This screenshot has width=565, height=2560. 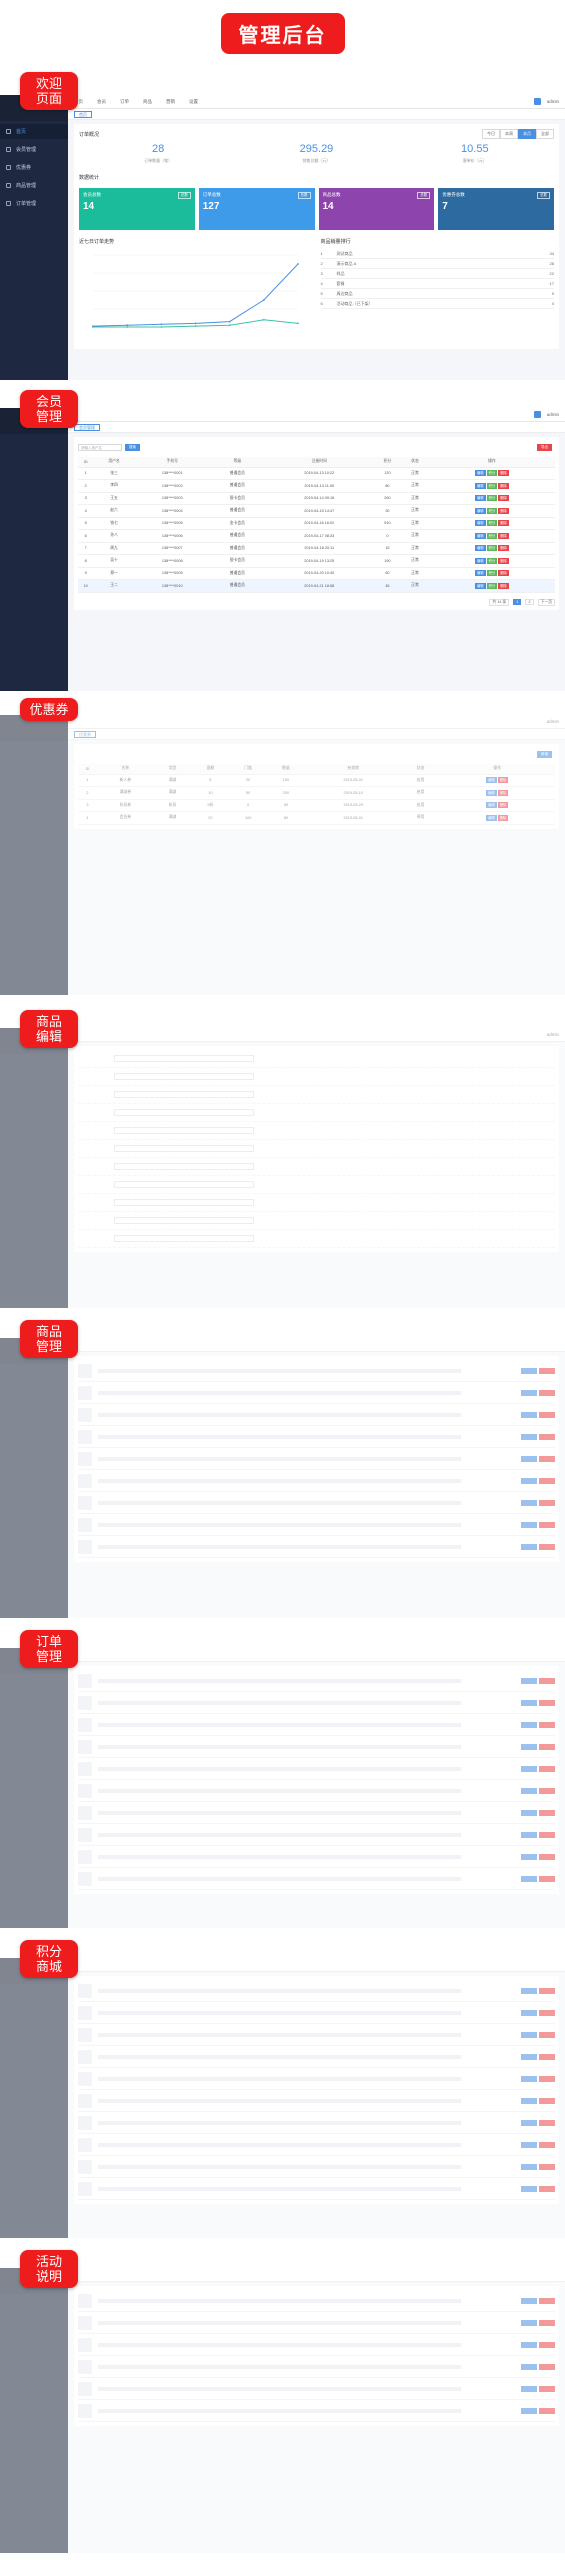 What do you see at coordinates (34, 203) in the screenshot?
I see `sidebar-item-orders: 订单管理` at bounding box center [34, 203].